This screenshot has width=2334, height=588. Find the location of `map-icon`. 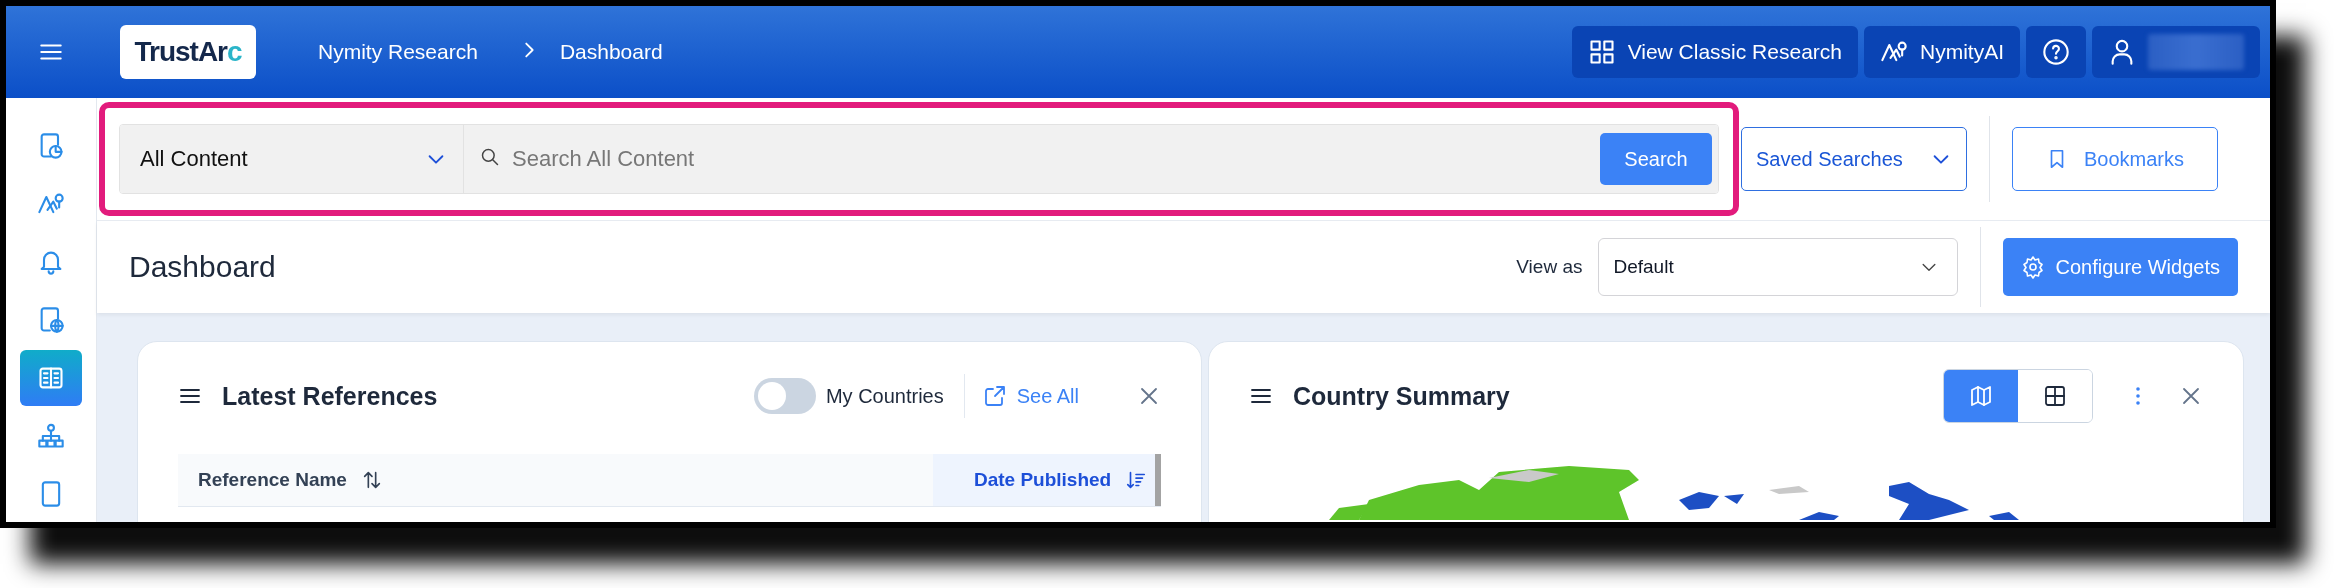

map-icon is located at coordinates (1981, 396).